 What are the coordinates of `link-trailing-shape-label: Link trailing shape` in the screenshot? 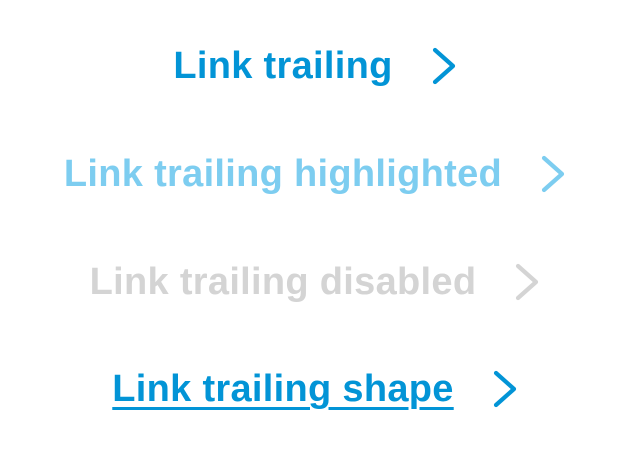 It's located at (283, 389).